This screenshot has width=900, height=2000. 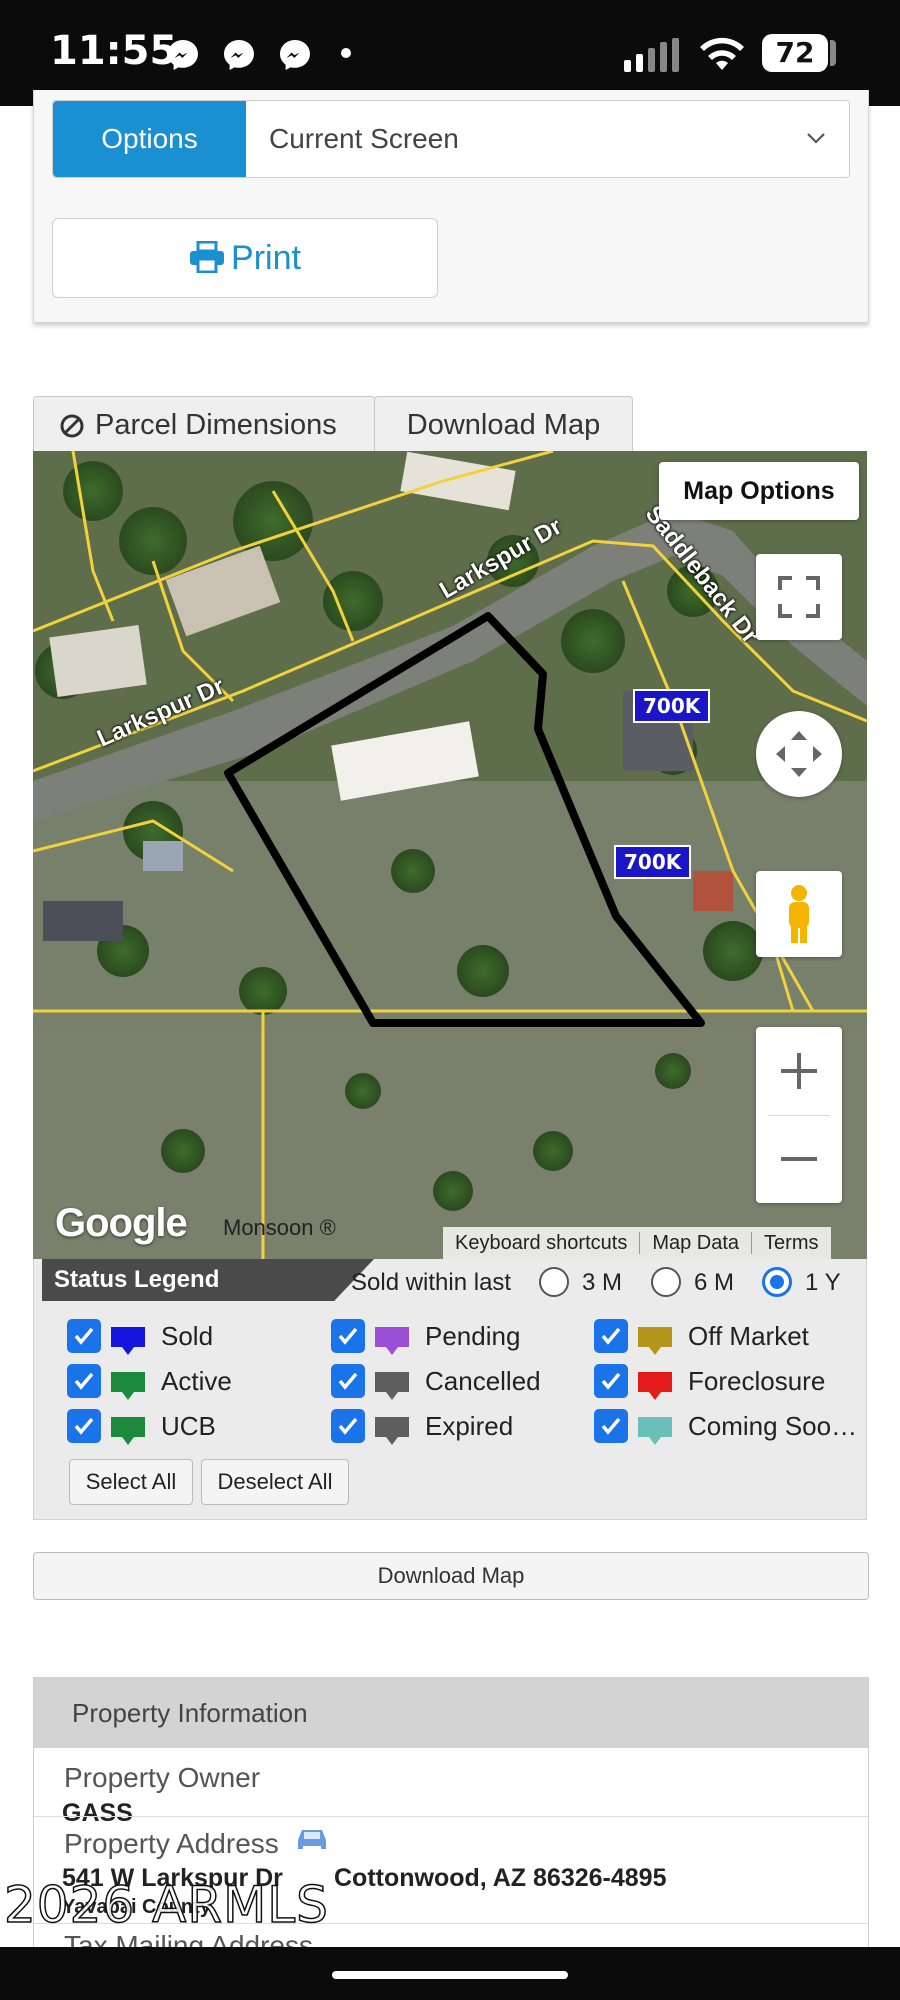 What do you see at coordinates (451, 1816) in the screenshot?
I see `row-divider` at bounding box center [451, 1816].